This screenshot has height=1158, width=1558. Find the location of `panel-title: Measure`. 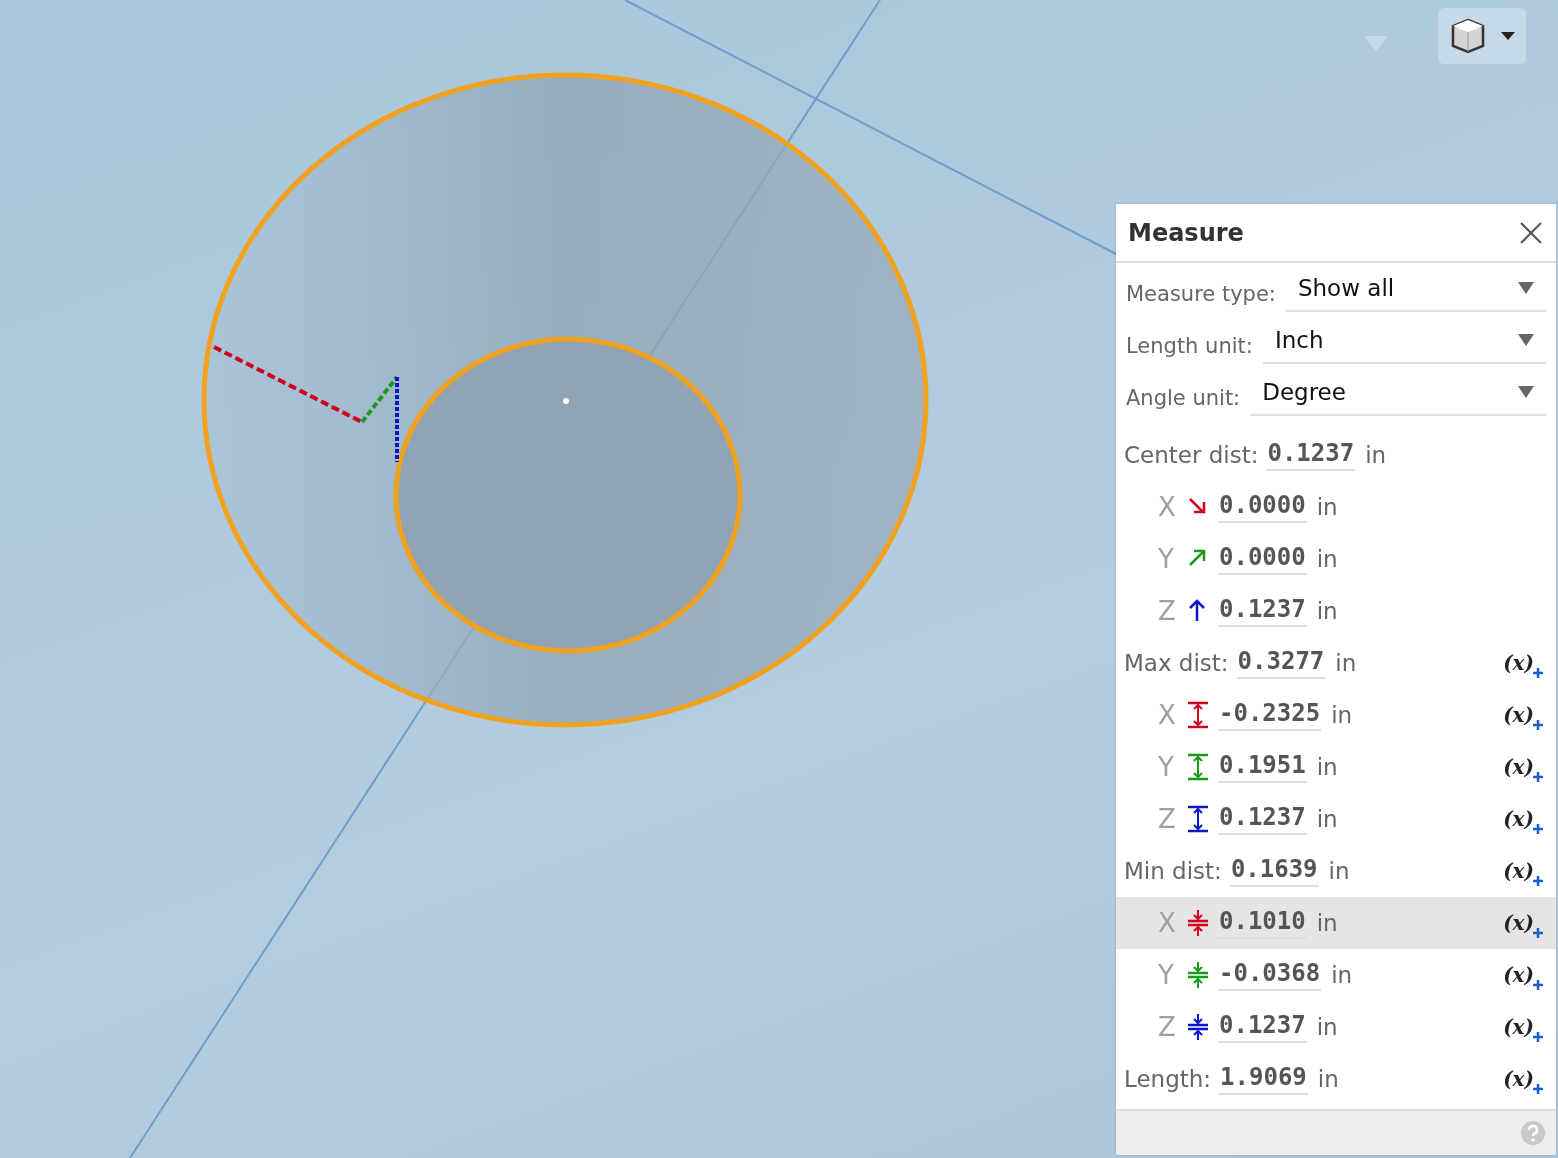

panel-title: Measure is located at coordinates (1186, 232).